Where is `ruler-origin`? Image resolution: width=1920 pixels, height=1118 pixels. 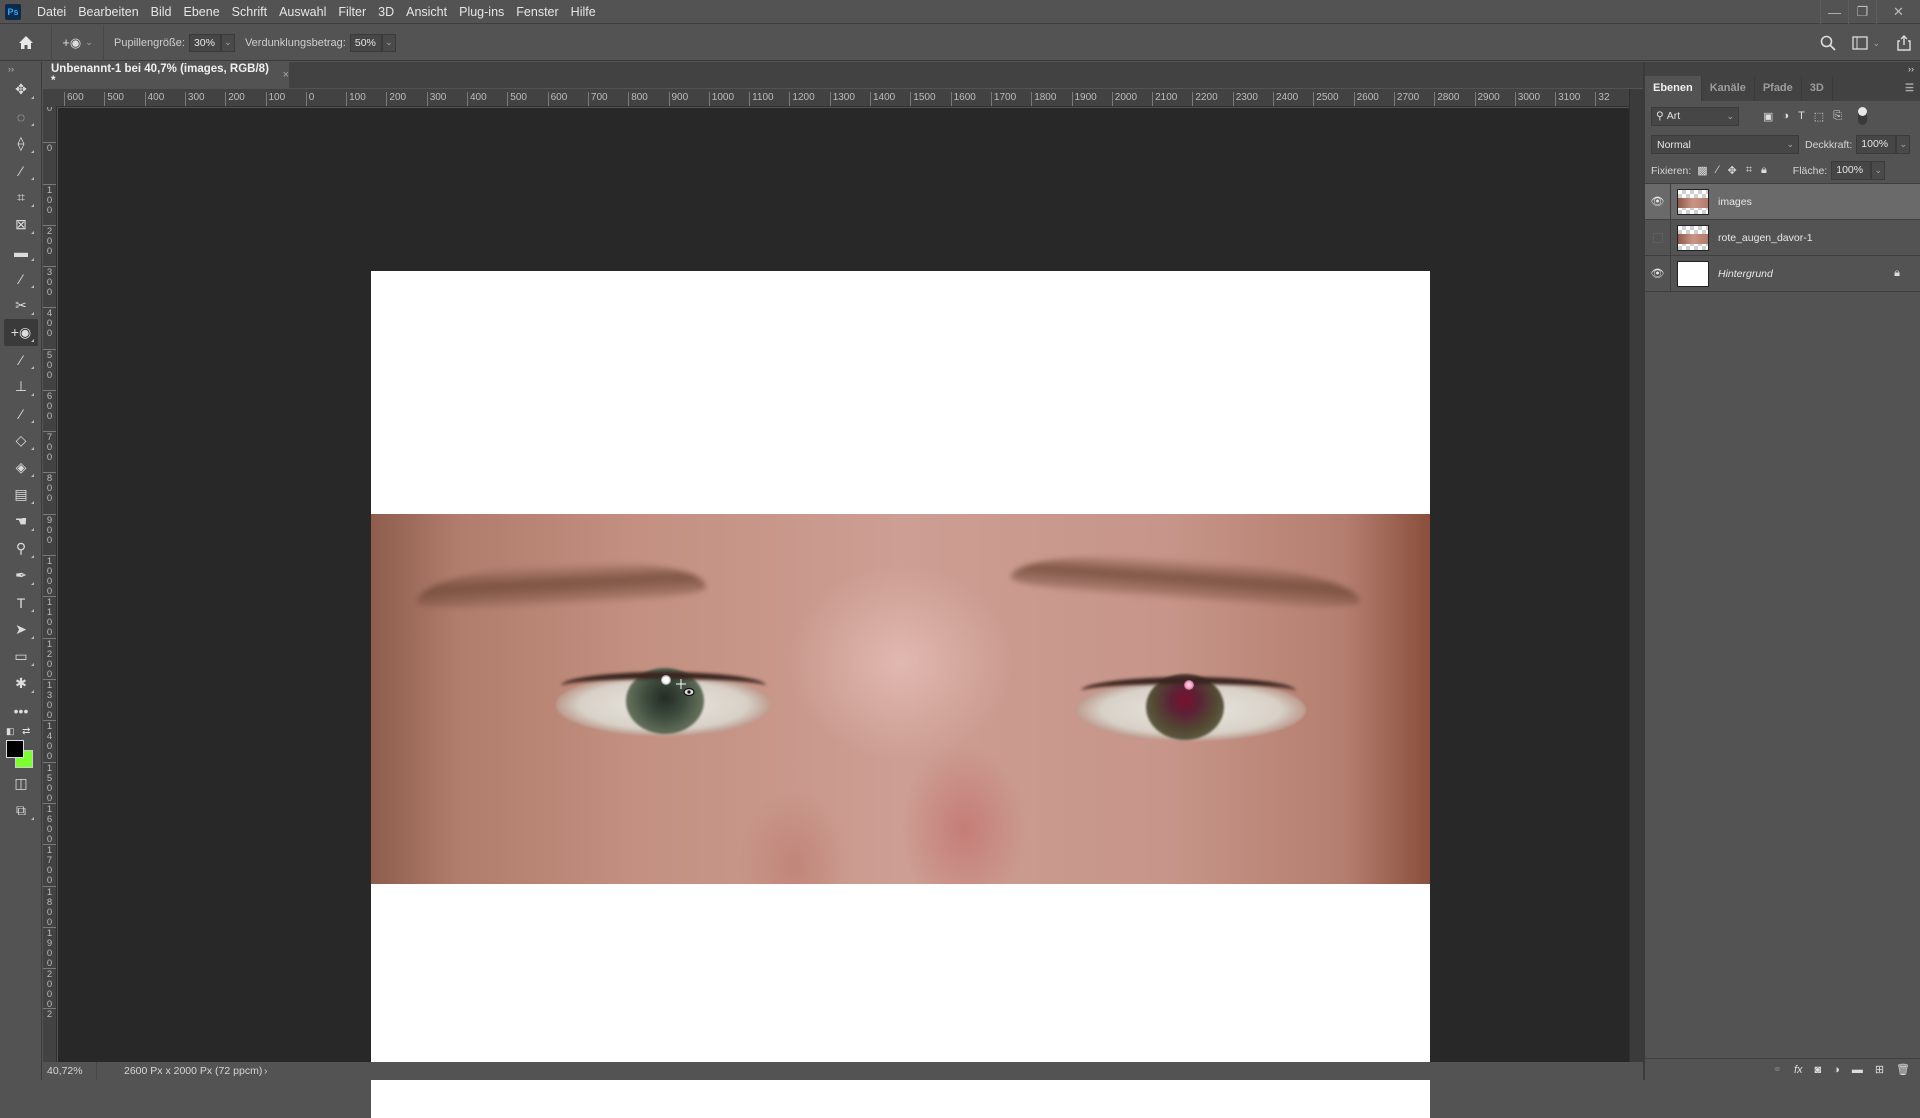
ruler-origin is located at coordinates (50, 98).